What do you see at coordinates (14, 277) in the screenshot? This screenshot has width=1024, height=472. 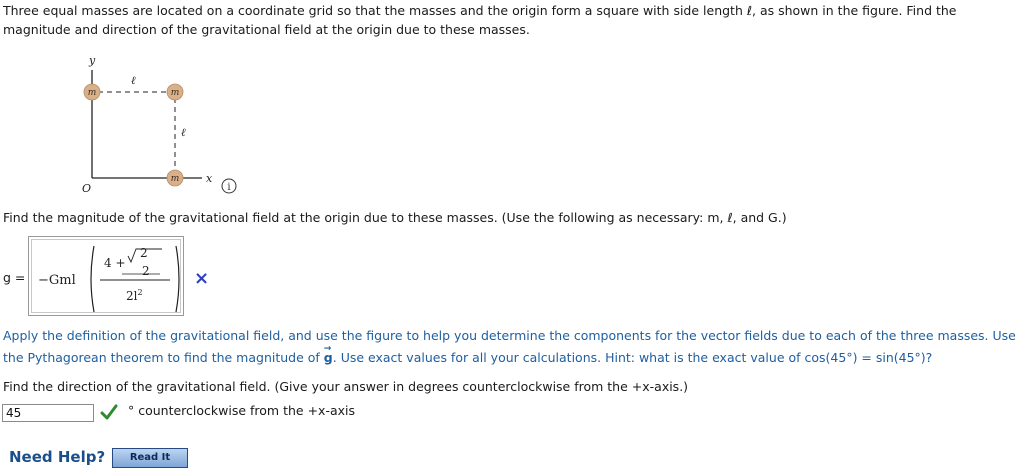 I see `answer-g-label: g =` at bounding box center [14, 277].